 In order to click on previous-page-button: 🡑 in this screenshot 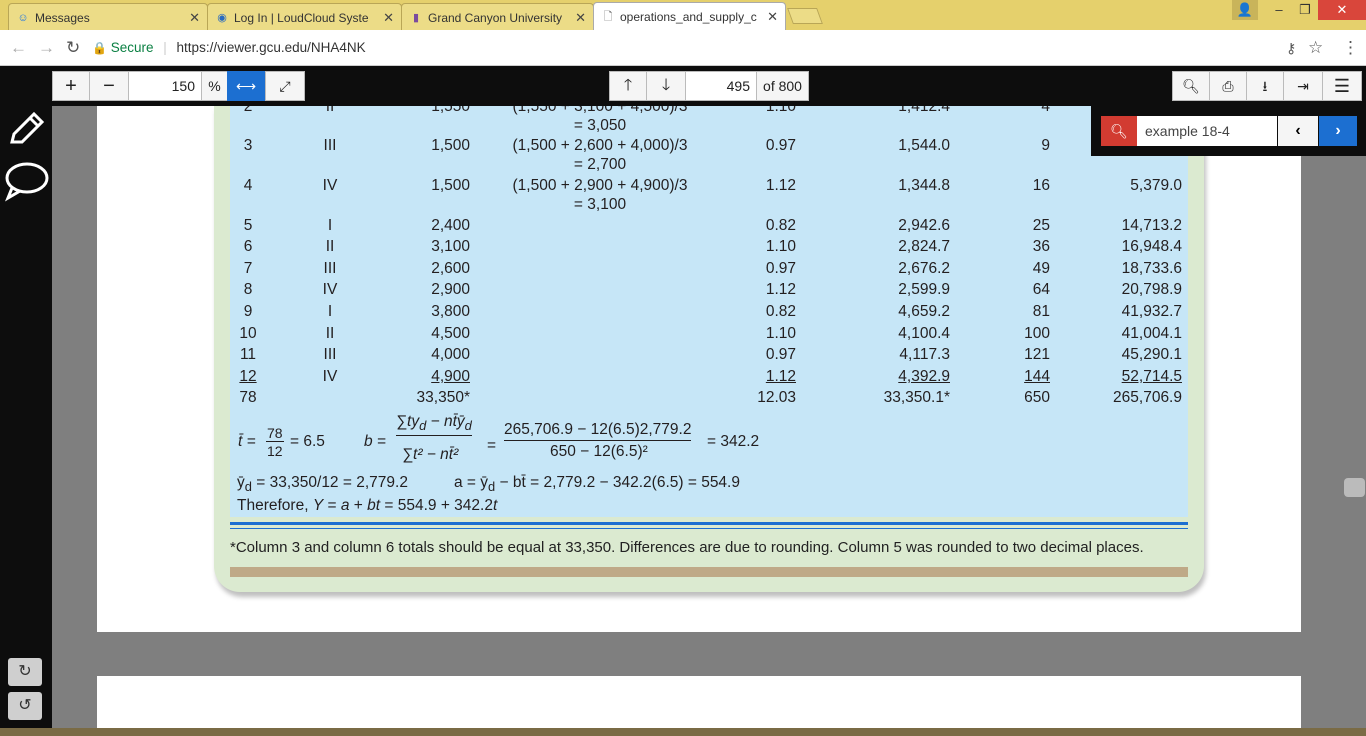, I will do `click(628, 86)`.